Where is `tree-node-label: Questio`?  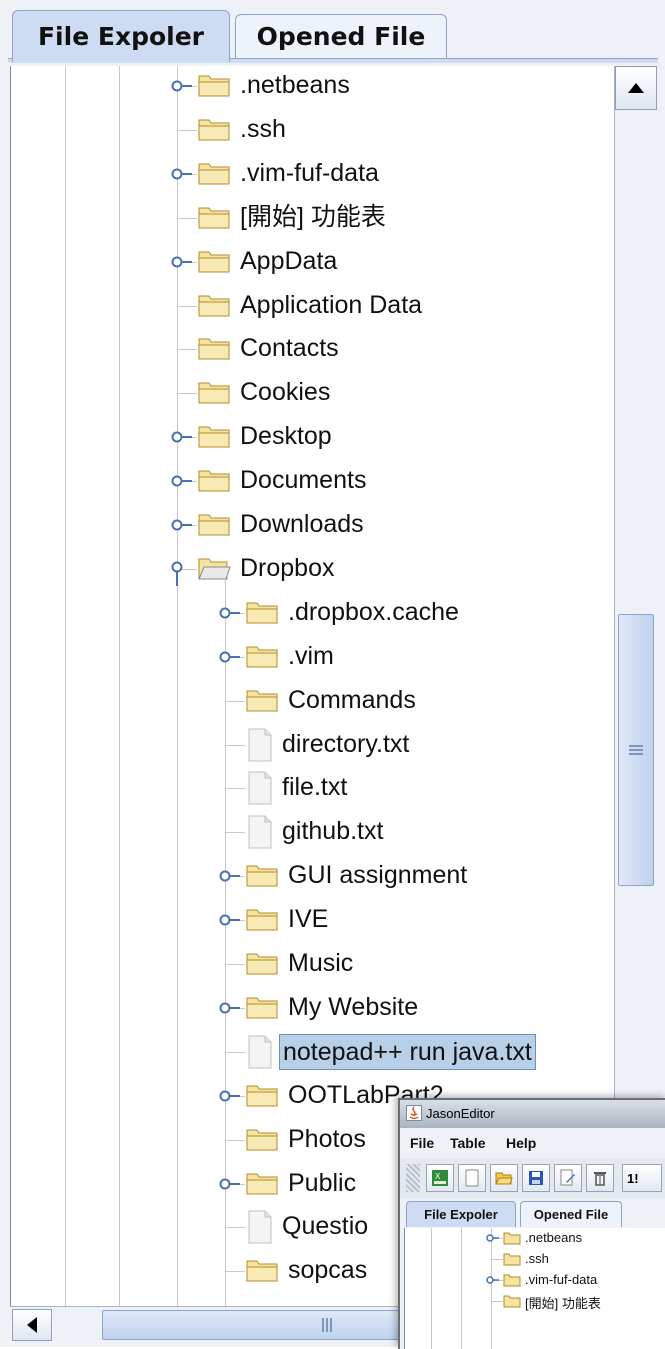
tree-node-label: Questio is located at coordinates (325, 1226).